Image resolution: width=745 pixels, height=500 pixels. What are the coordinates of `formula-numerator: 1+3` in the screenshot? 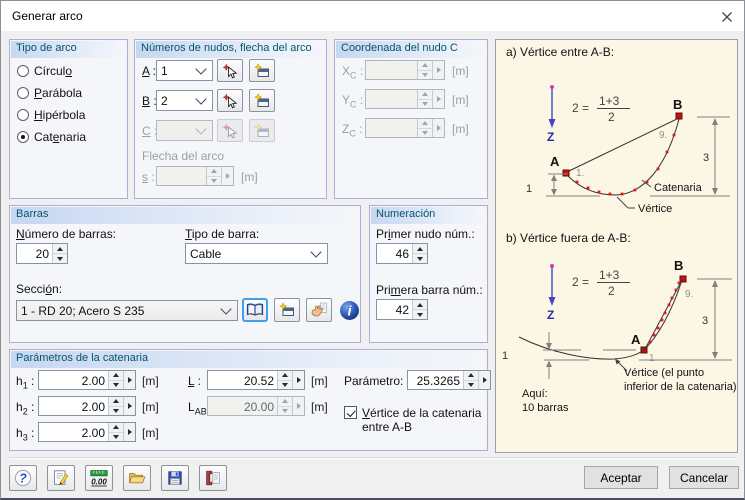 It's located at (609, 101).